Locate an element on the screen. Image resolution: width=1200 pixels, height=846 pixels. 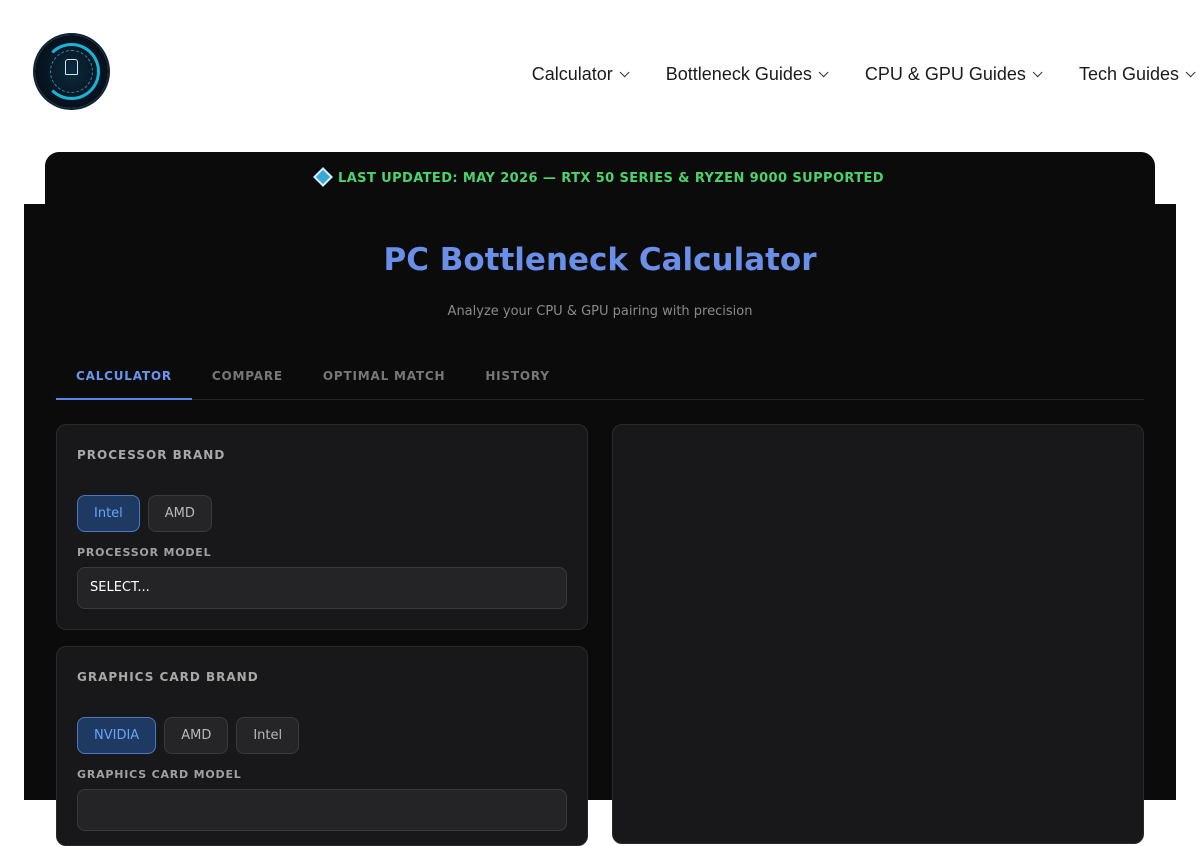
site-logo is located at coordinates (71, 71).